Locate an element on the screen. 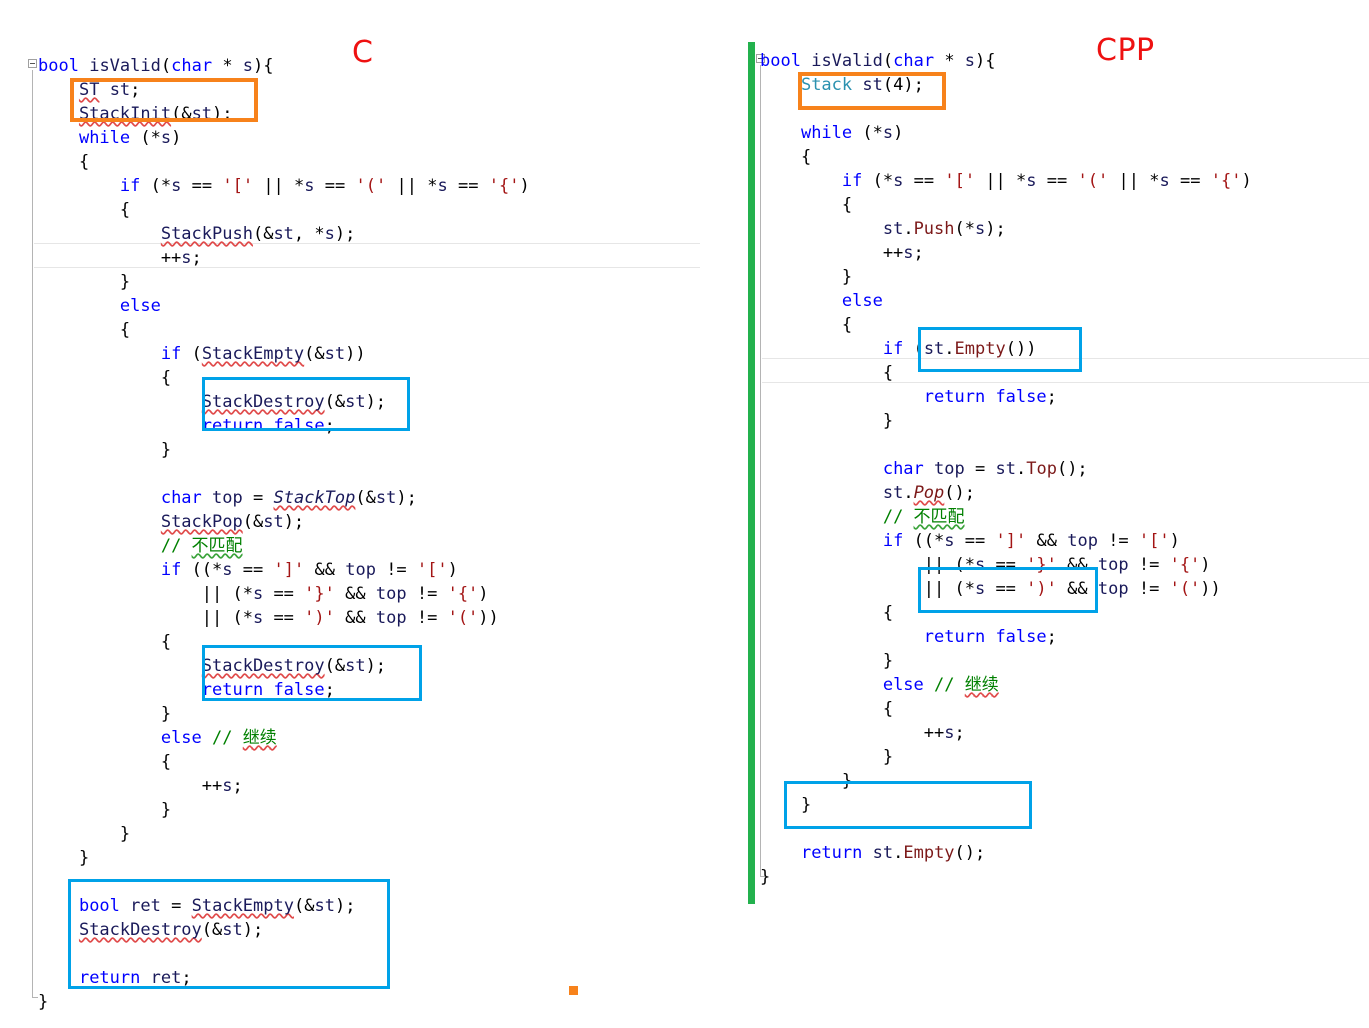  fold-guide-line-c is located at coordinates (35, 534).